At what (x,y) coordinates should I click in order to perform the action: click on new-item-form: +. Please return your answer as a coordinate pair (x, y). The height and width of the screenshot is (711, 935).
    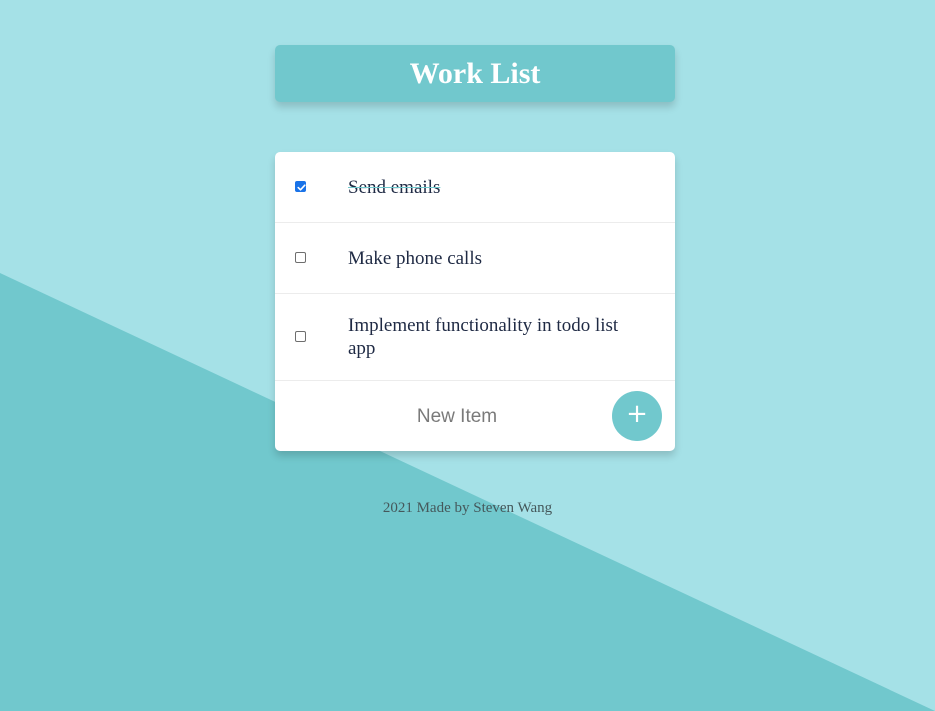
    Looking at the image, I should click on (475, 416).